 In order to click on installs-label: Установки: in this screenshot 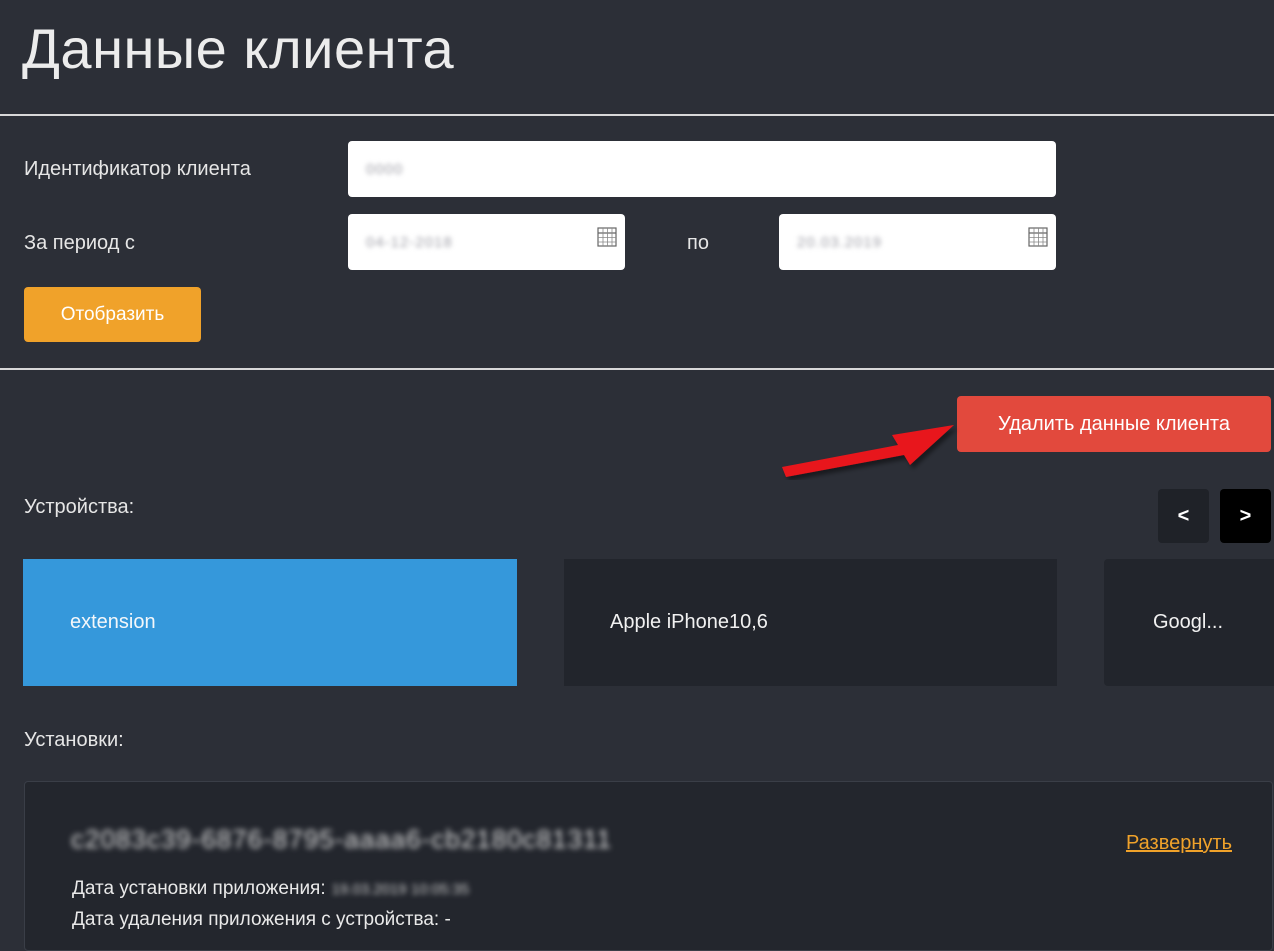, I will do `click(74, 740)`.